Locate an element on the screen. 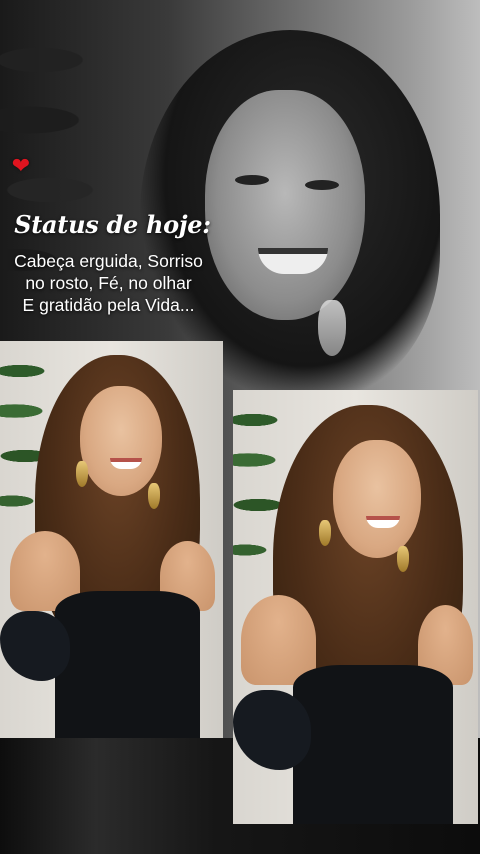  background-left-eye is located at coordinates (252, 180).